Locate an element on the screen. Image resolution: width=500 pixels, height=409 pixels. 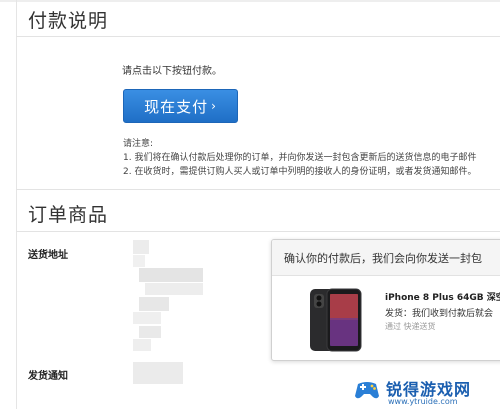
iphone-product-image is located at coordinates (335, 320).